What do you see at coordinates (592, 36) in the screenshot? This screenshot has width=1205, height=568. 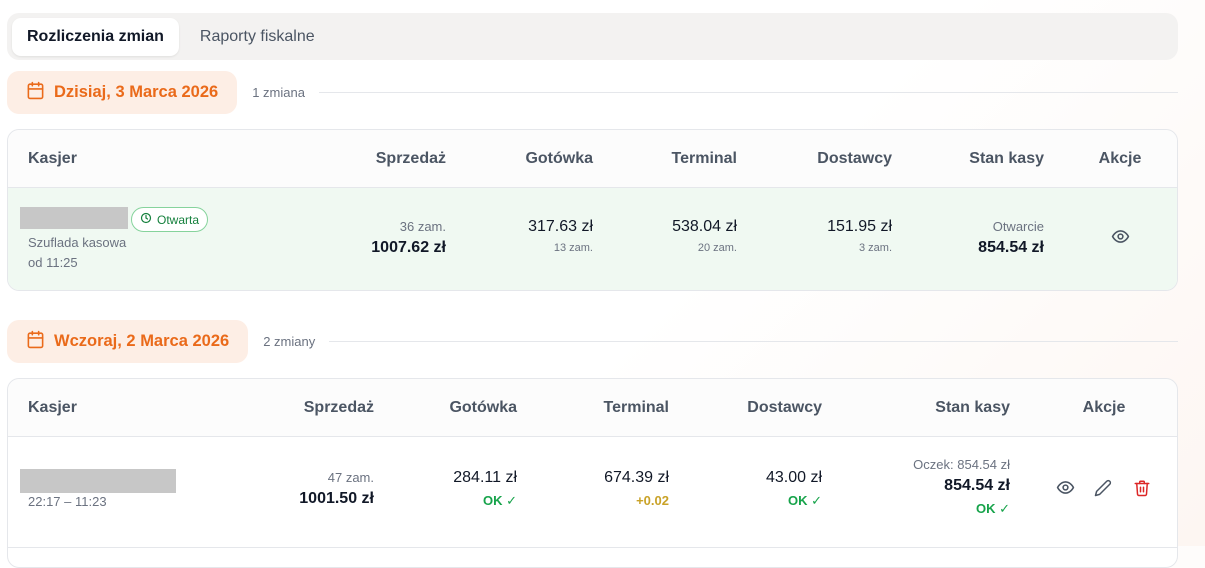 I see `tab-bar: Rozliczenia zmian Raporty fiskalne` at bounding box center [592, 36].